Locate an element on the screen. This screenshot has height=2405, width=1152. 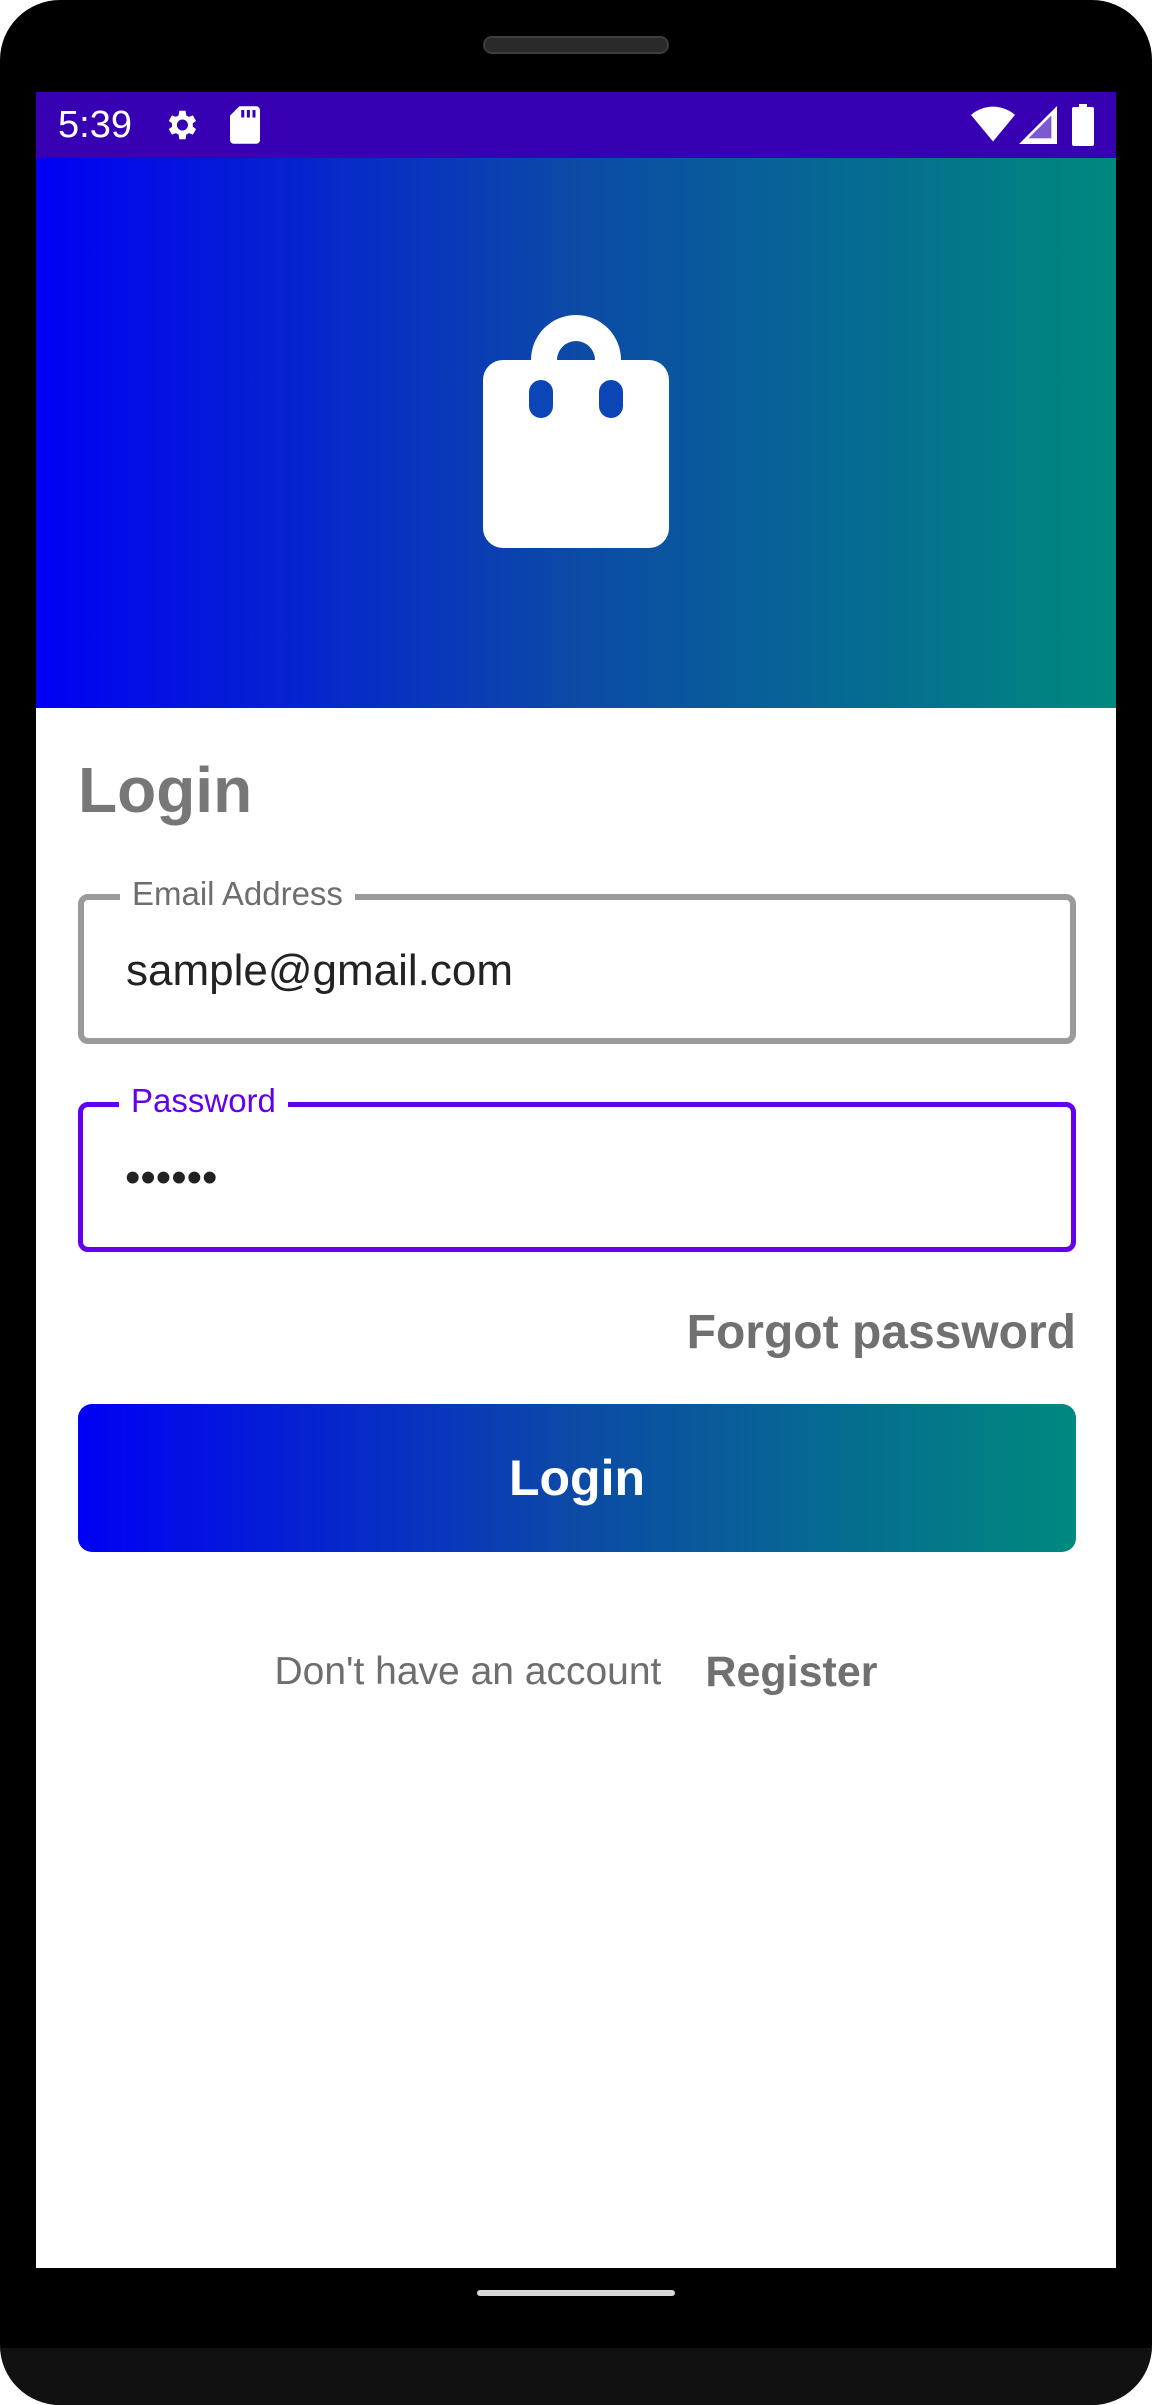
sd-card-icon is located at coordinates (245, 125).